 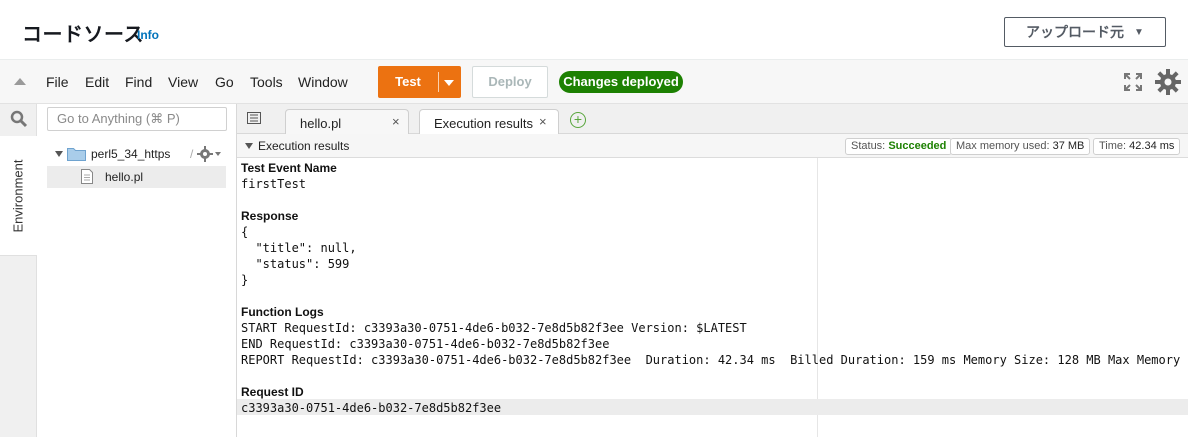 I want to click on menu-window: Window, so click(x=323, y=82).